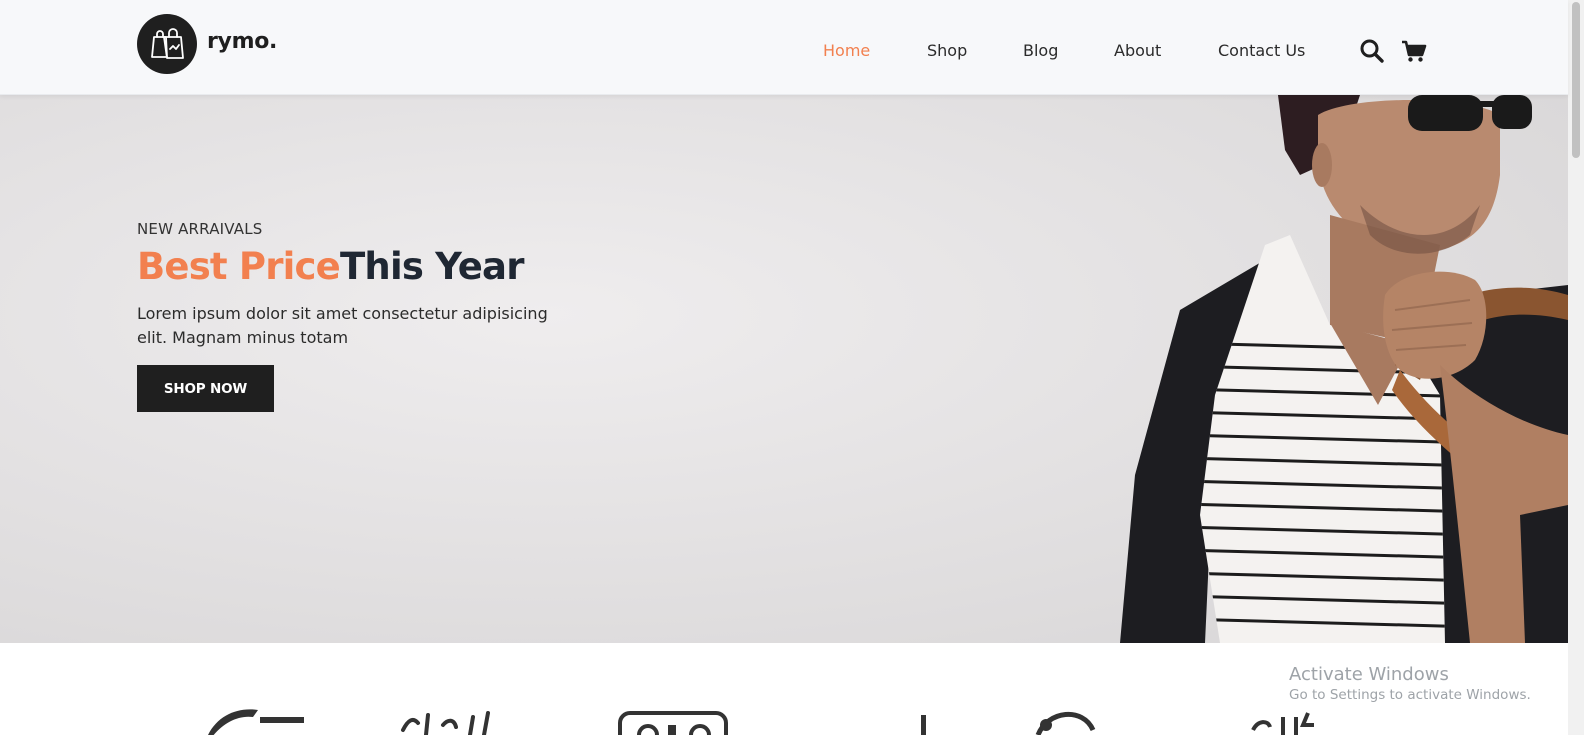 Image resolution: width=1584 pixels, height=735 pixels. What do you see at coordinates (1576, 80) in the screenshot?
I see `scrollbar-thumb` at bounding box center [1576, 80].